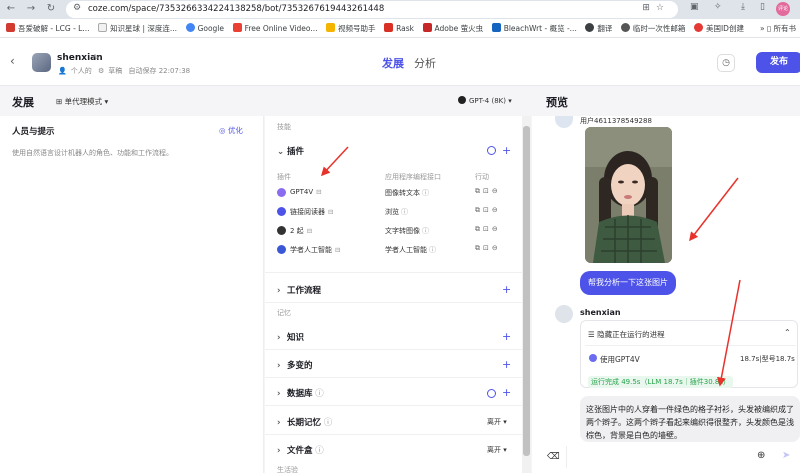 Image resolution: width=800 pixels, height=473 pixels. I want to click on puzzle-icon: ✧, so click(718, 7).